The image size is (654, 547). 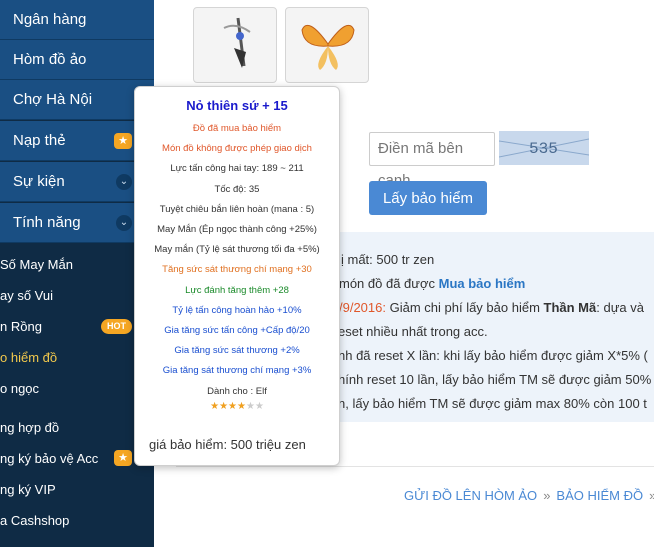 What do you see at coordinates (413, 331) in the screenshot?
I see `info-line: eset nhiều nhất trong acc.` at bounding box center [413, 331].